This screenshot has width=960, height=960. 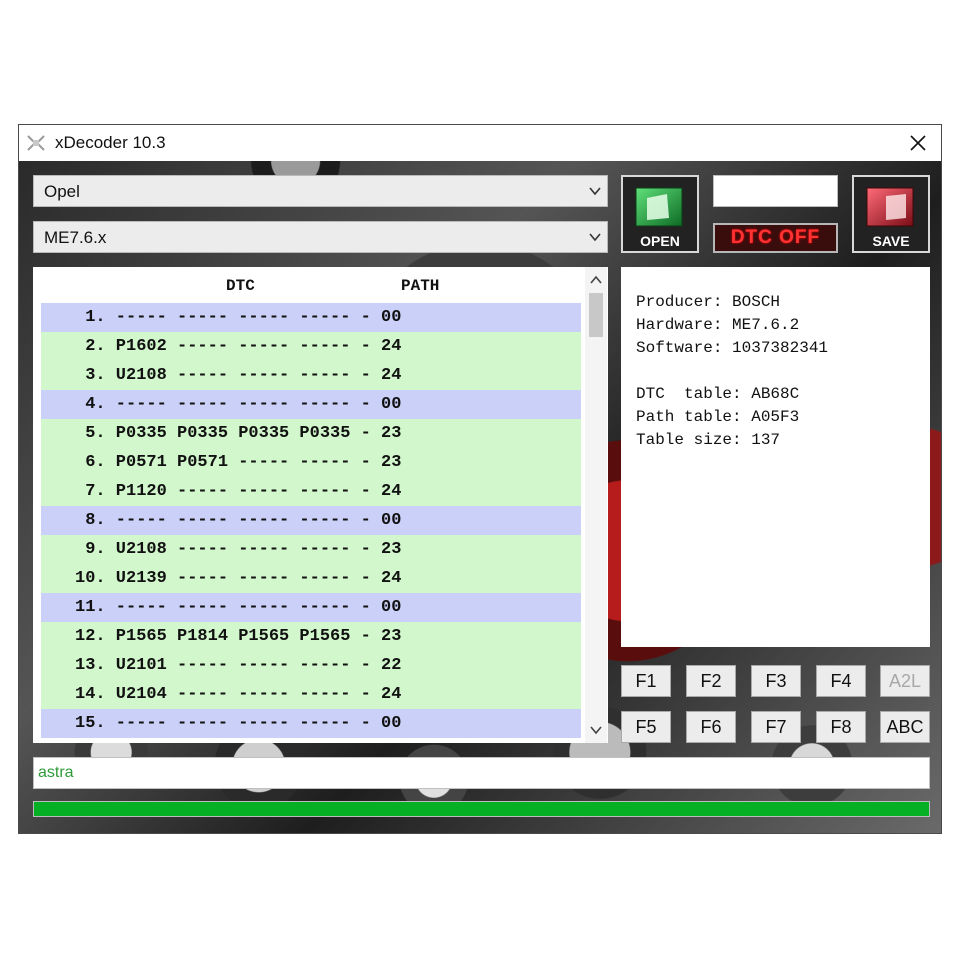 What do you see at coordinates (311, 491) in the screenshot?
I see `table-row: 7. P1120 ----- ----- ----- - 24` at bounding box center [311, 491].